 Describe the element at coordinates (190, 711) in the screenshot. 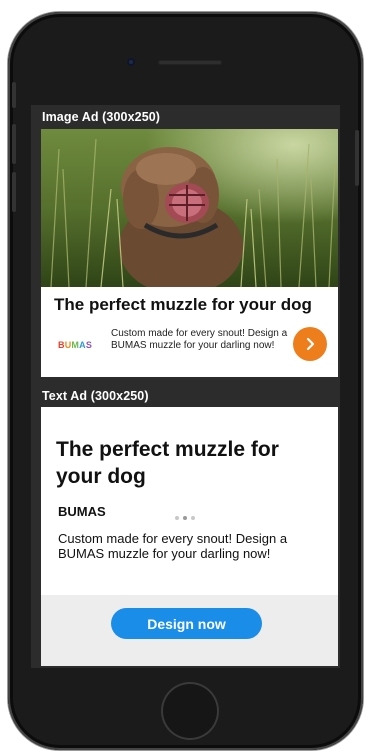

I see `home-button` at that location.